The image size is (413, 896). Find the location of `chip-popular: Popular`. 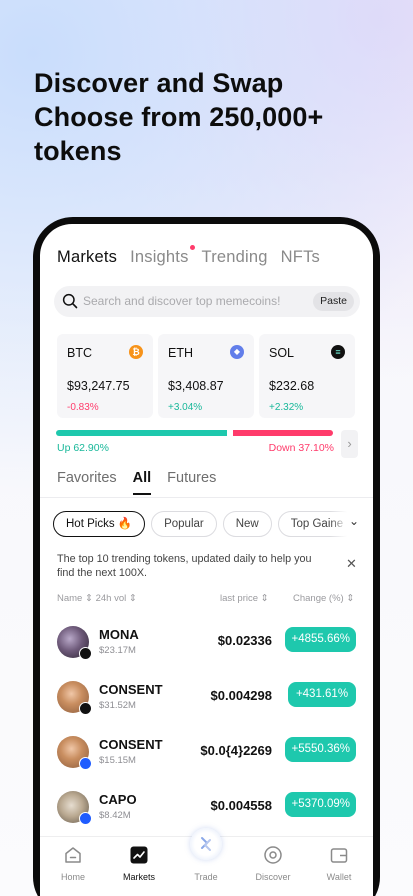

chip-popular: Popular is located at coordinates (184, 524).